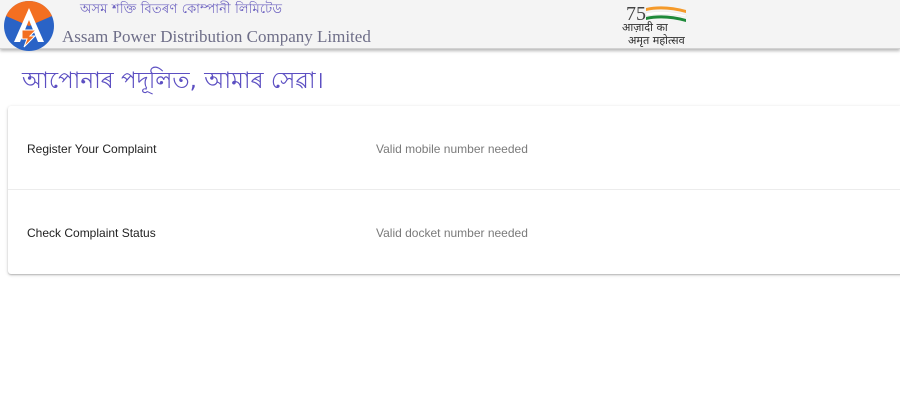  Describe the element at coordinates (216, 36) in the screenshot. I see `brand-name-english: Assam Power Distribution Company Limited` at that location.